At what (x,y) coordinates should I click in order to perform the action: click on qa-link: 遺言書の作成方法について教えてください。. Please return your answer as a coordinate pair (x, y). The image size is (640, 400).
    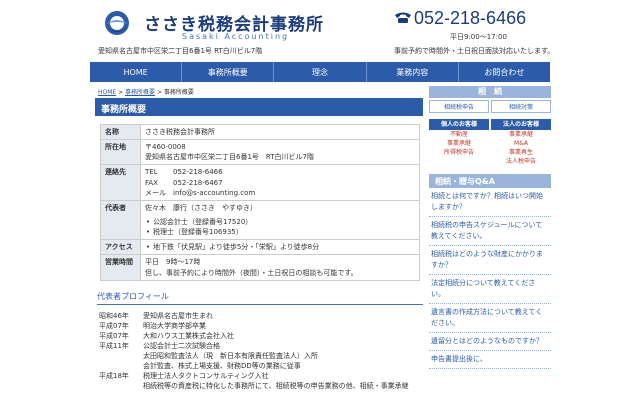
    Looking at the image, I should click on (490, 318).